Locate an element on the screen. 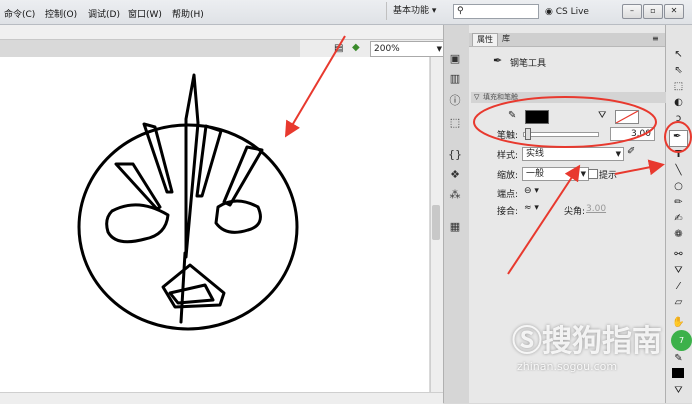 This screenshot has width=692, height=404. arrow-to-scale is located at coordinates (544, 219).